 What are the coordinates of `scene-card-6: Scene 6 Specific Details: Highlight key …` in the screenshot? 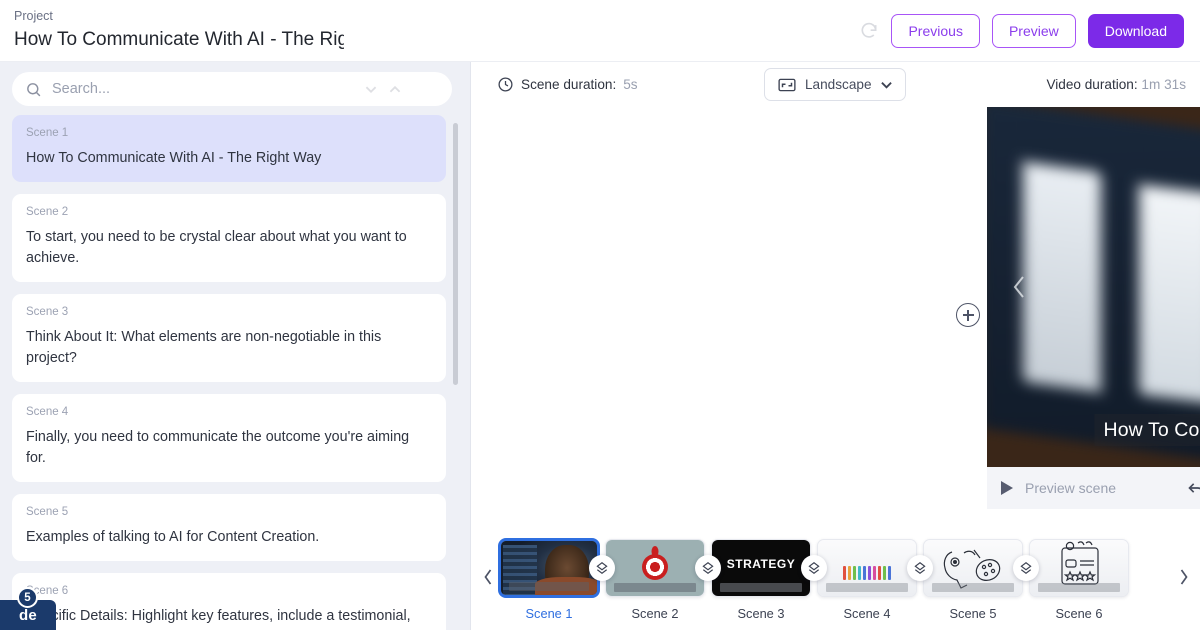 It's located at (229, 601).